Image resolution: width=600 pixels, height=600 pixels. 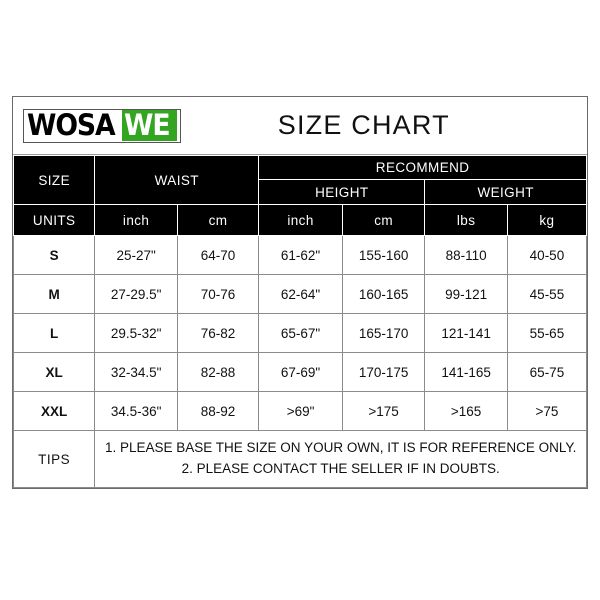 I want to click on brand-logo-we-block: WE, so click(x=149, y=125).